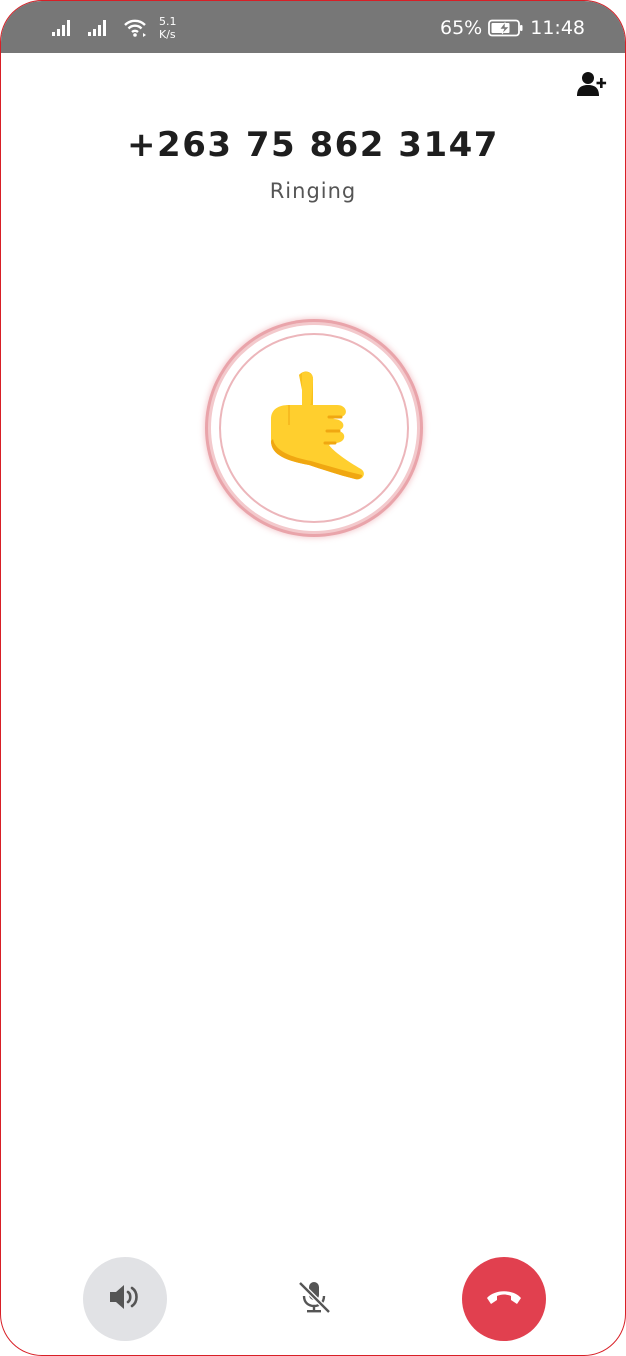  What do you see at coordinates (313, 191) in the screenshot?
I see `call-status: Ringing` at bounding box center [313, 191].